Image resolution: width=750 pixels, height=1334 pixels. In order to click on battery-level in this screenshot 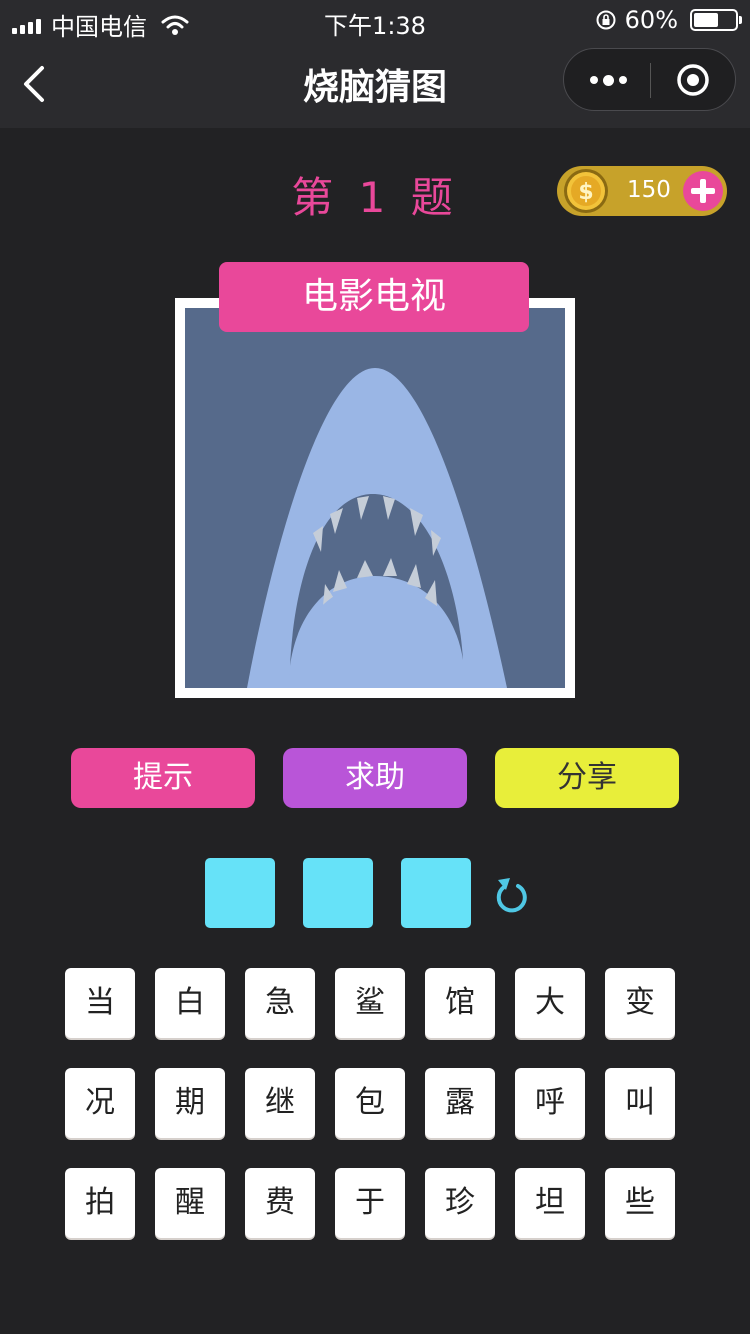, I will do `click(706, 20)`.